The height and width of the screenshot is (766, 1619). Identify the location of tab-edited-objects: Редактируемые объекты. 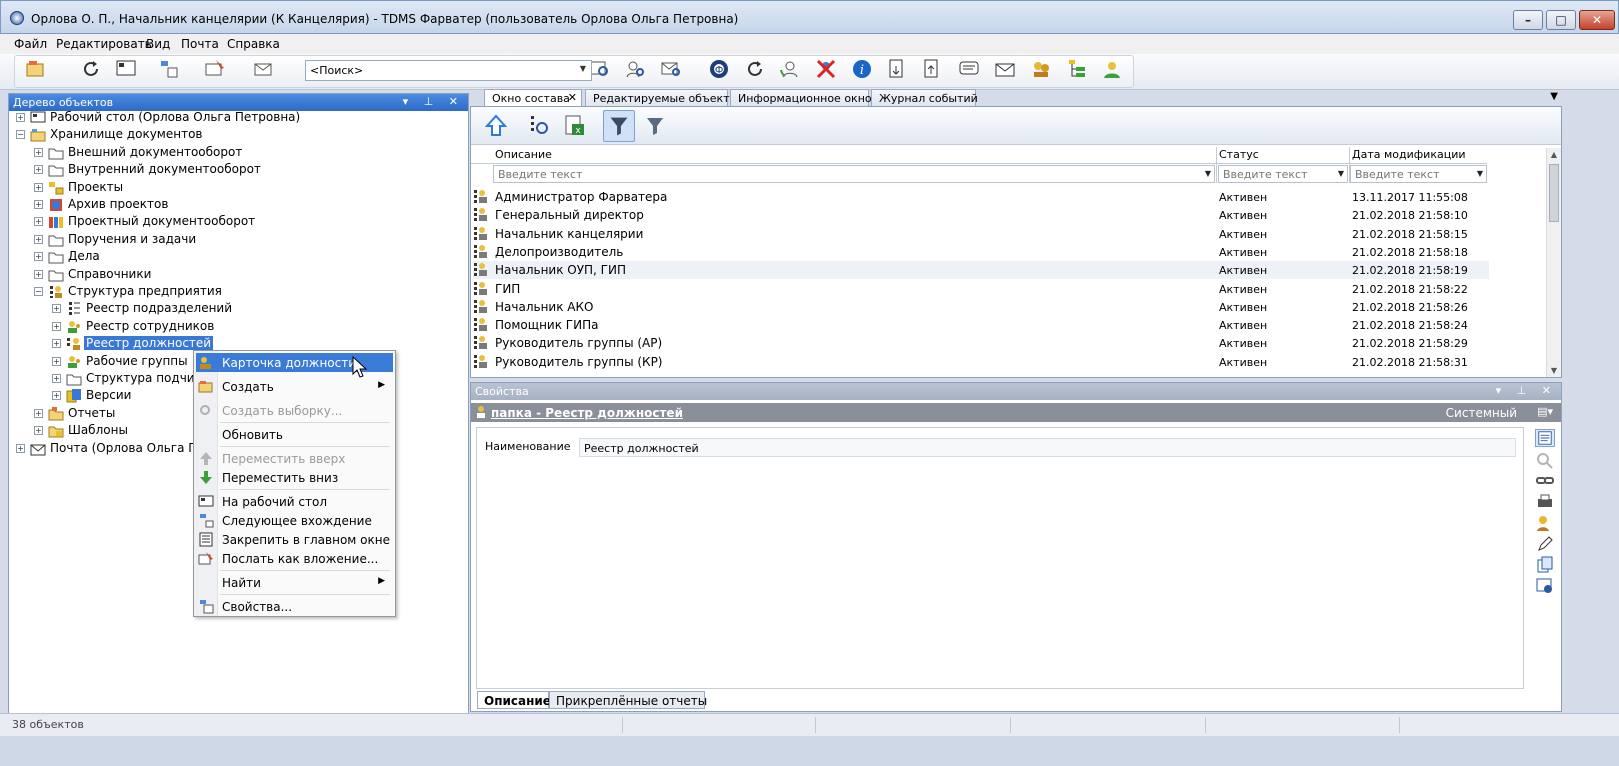
(661, 97).